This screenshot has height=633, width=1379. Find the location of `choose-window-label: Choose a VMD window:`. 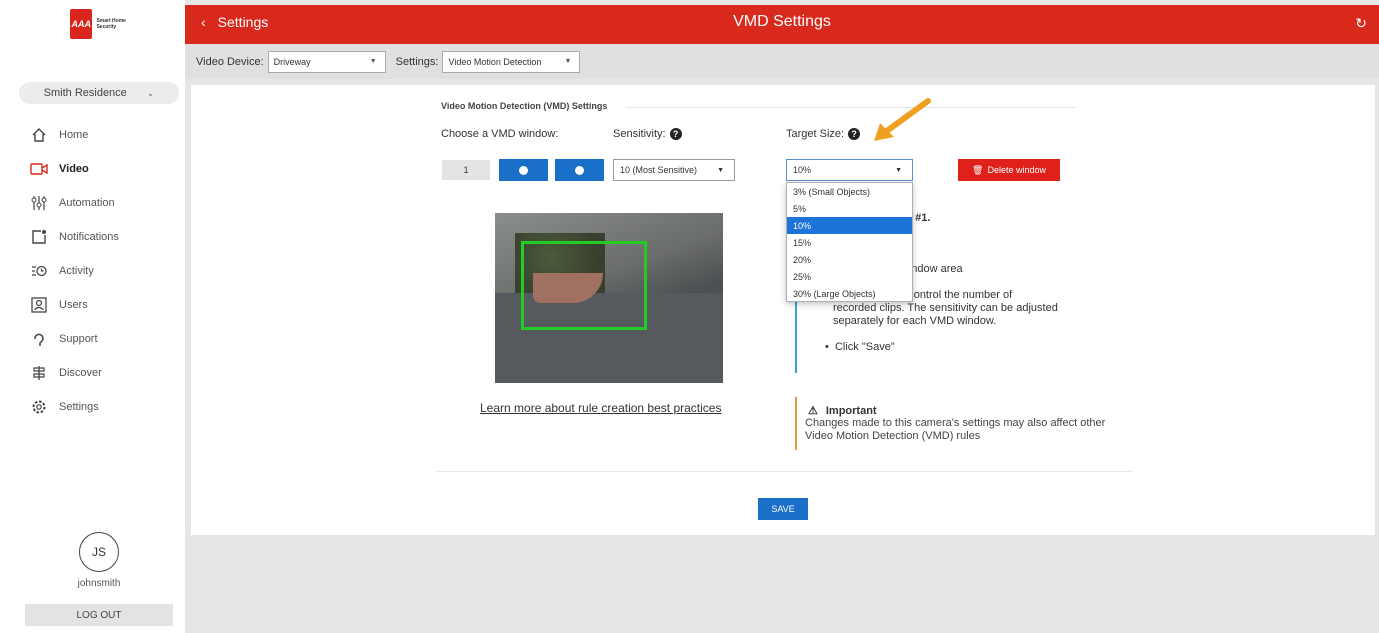

choose-window-label: Choose a VMD window: is located at coordinates (499, 134).